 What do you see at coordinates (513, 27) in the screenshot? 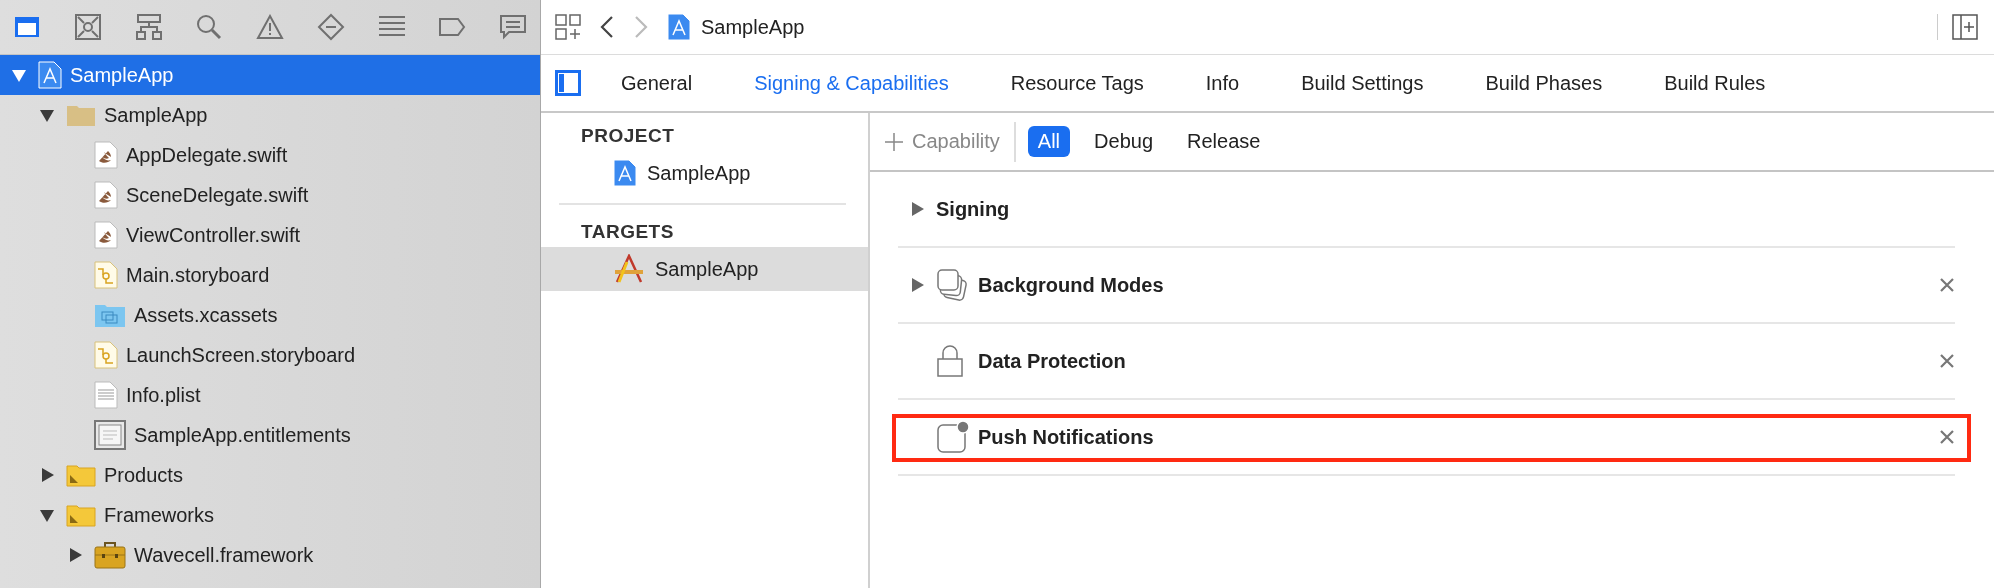
I see `comment-navigator-icon` at bounding box center [513, 27].